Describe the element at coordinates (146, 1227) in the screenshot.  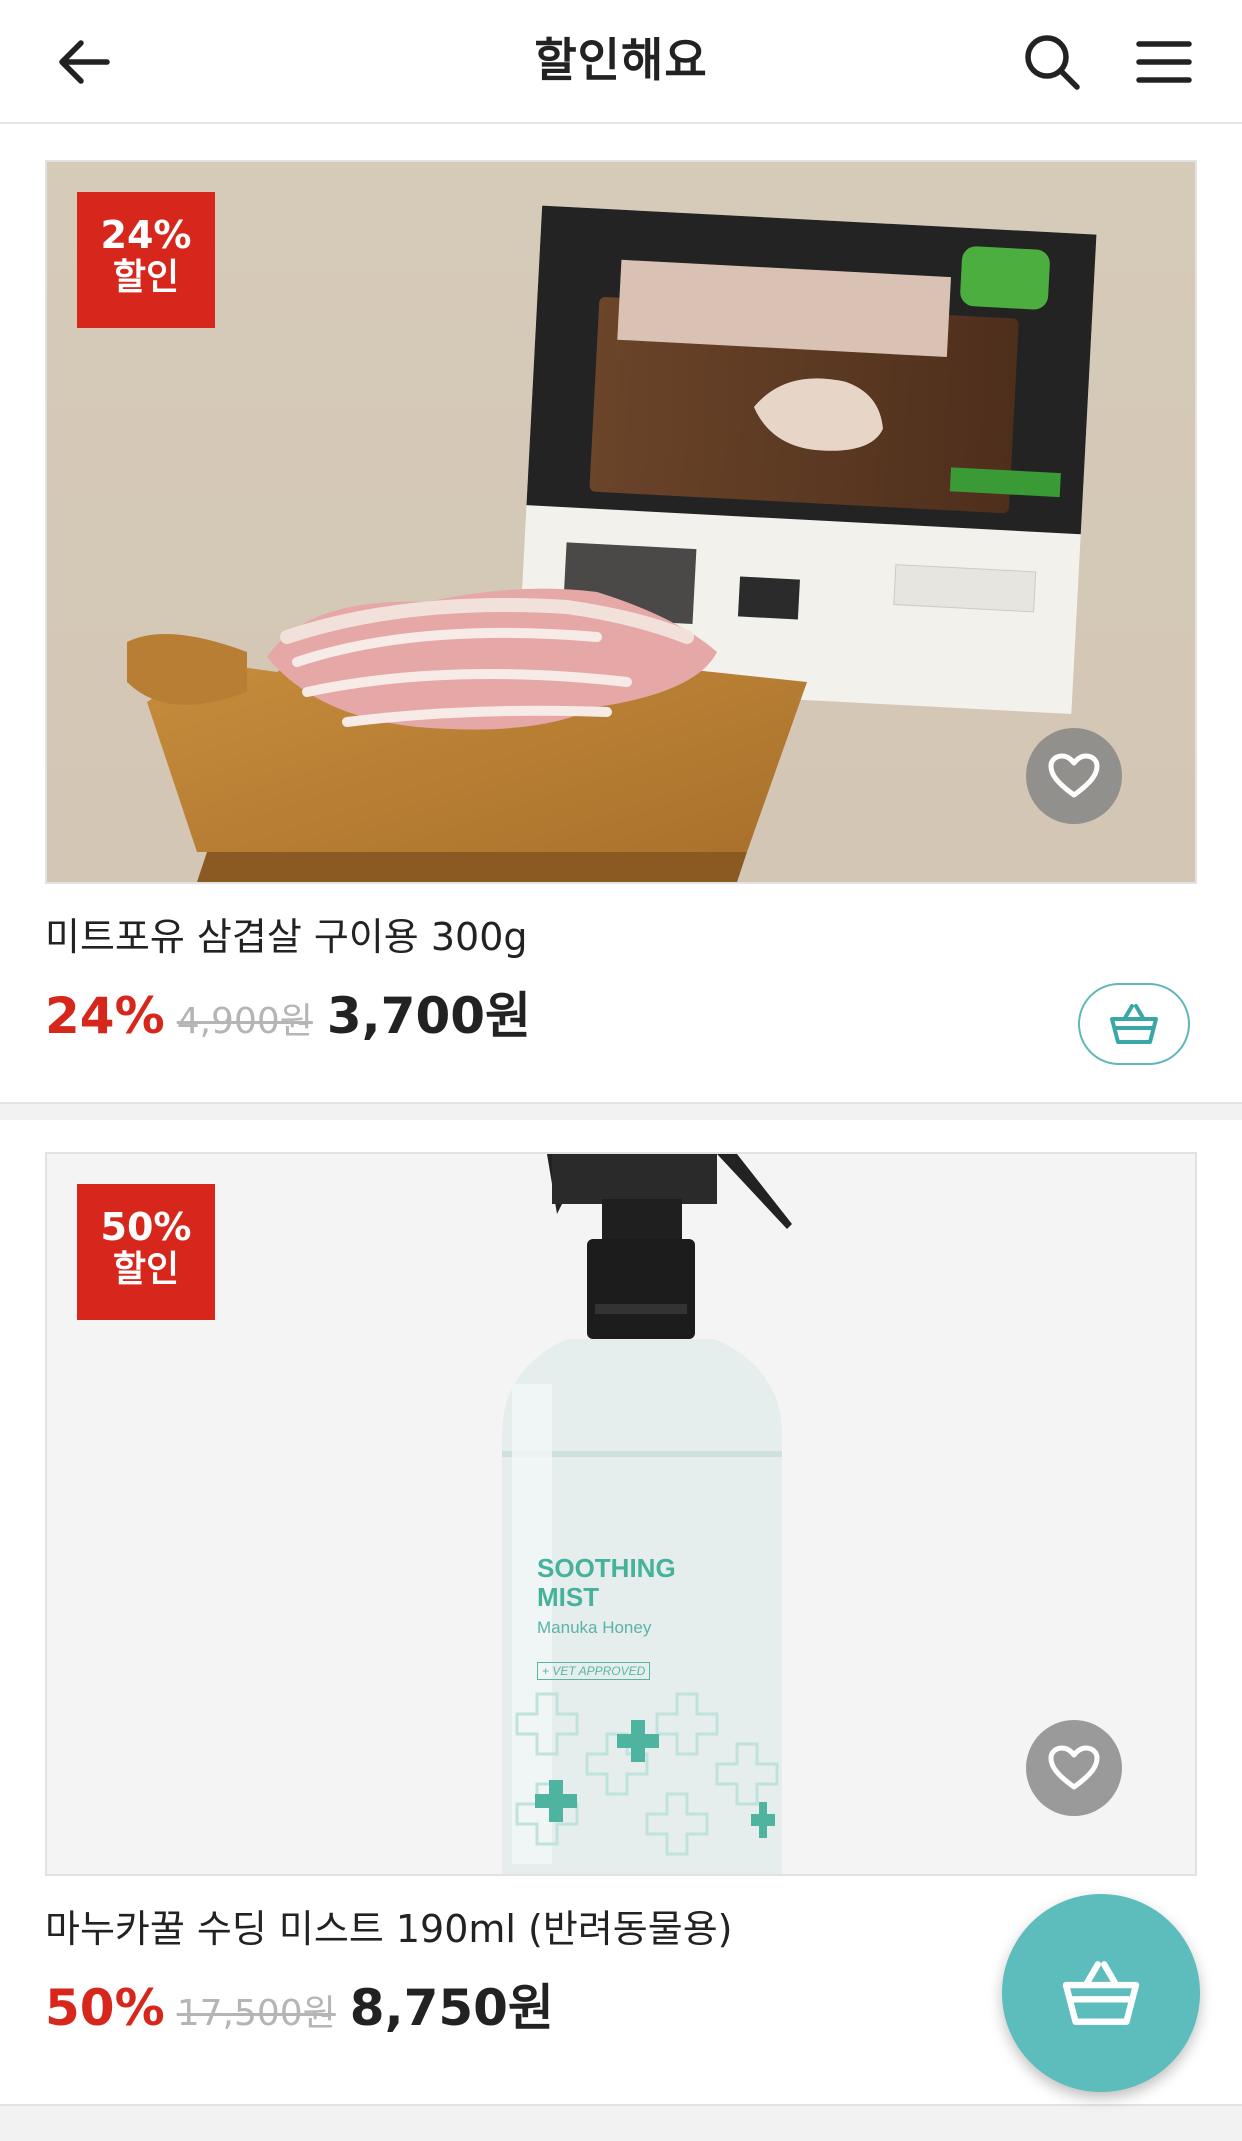
I see `badge-percent: 50%` at that location.